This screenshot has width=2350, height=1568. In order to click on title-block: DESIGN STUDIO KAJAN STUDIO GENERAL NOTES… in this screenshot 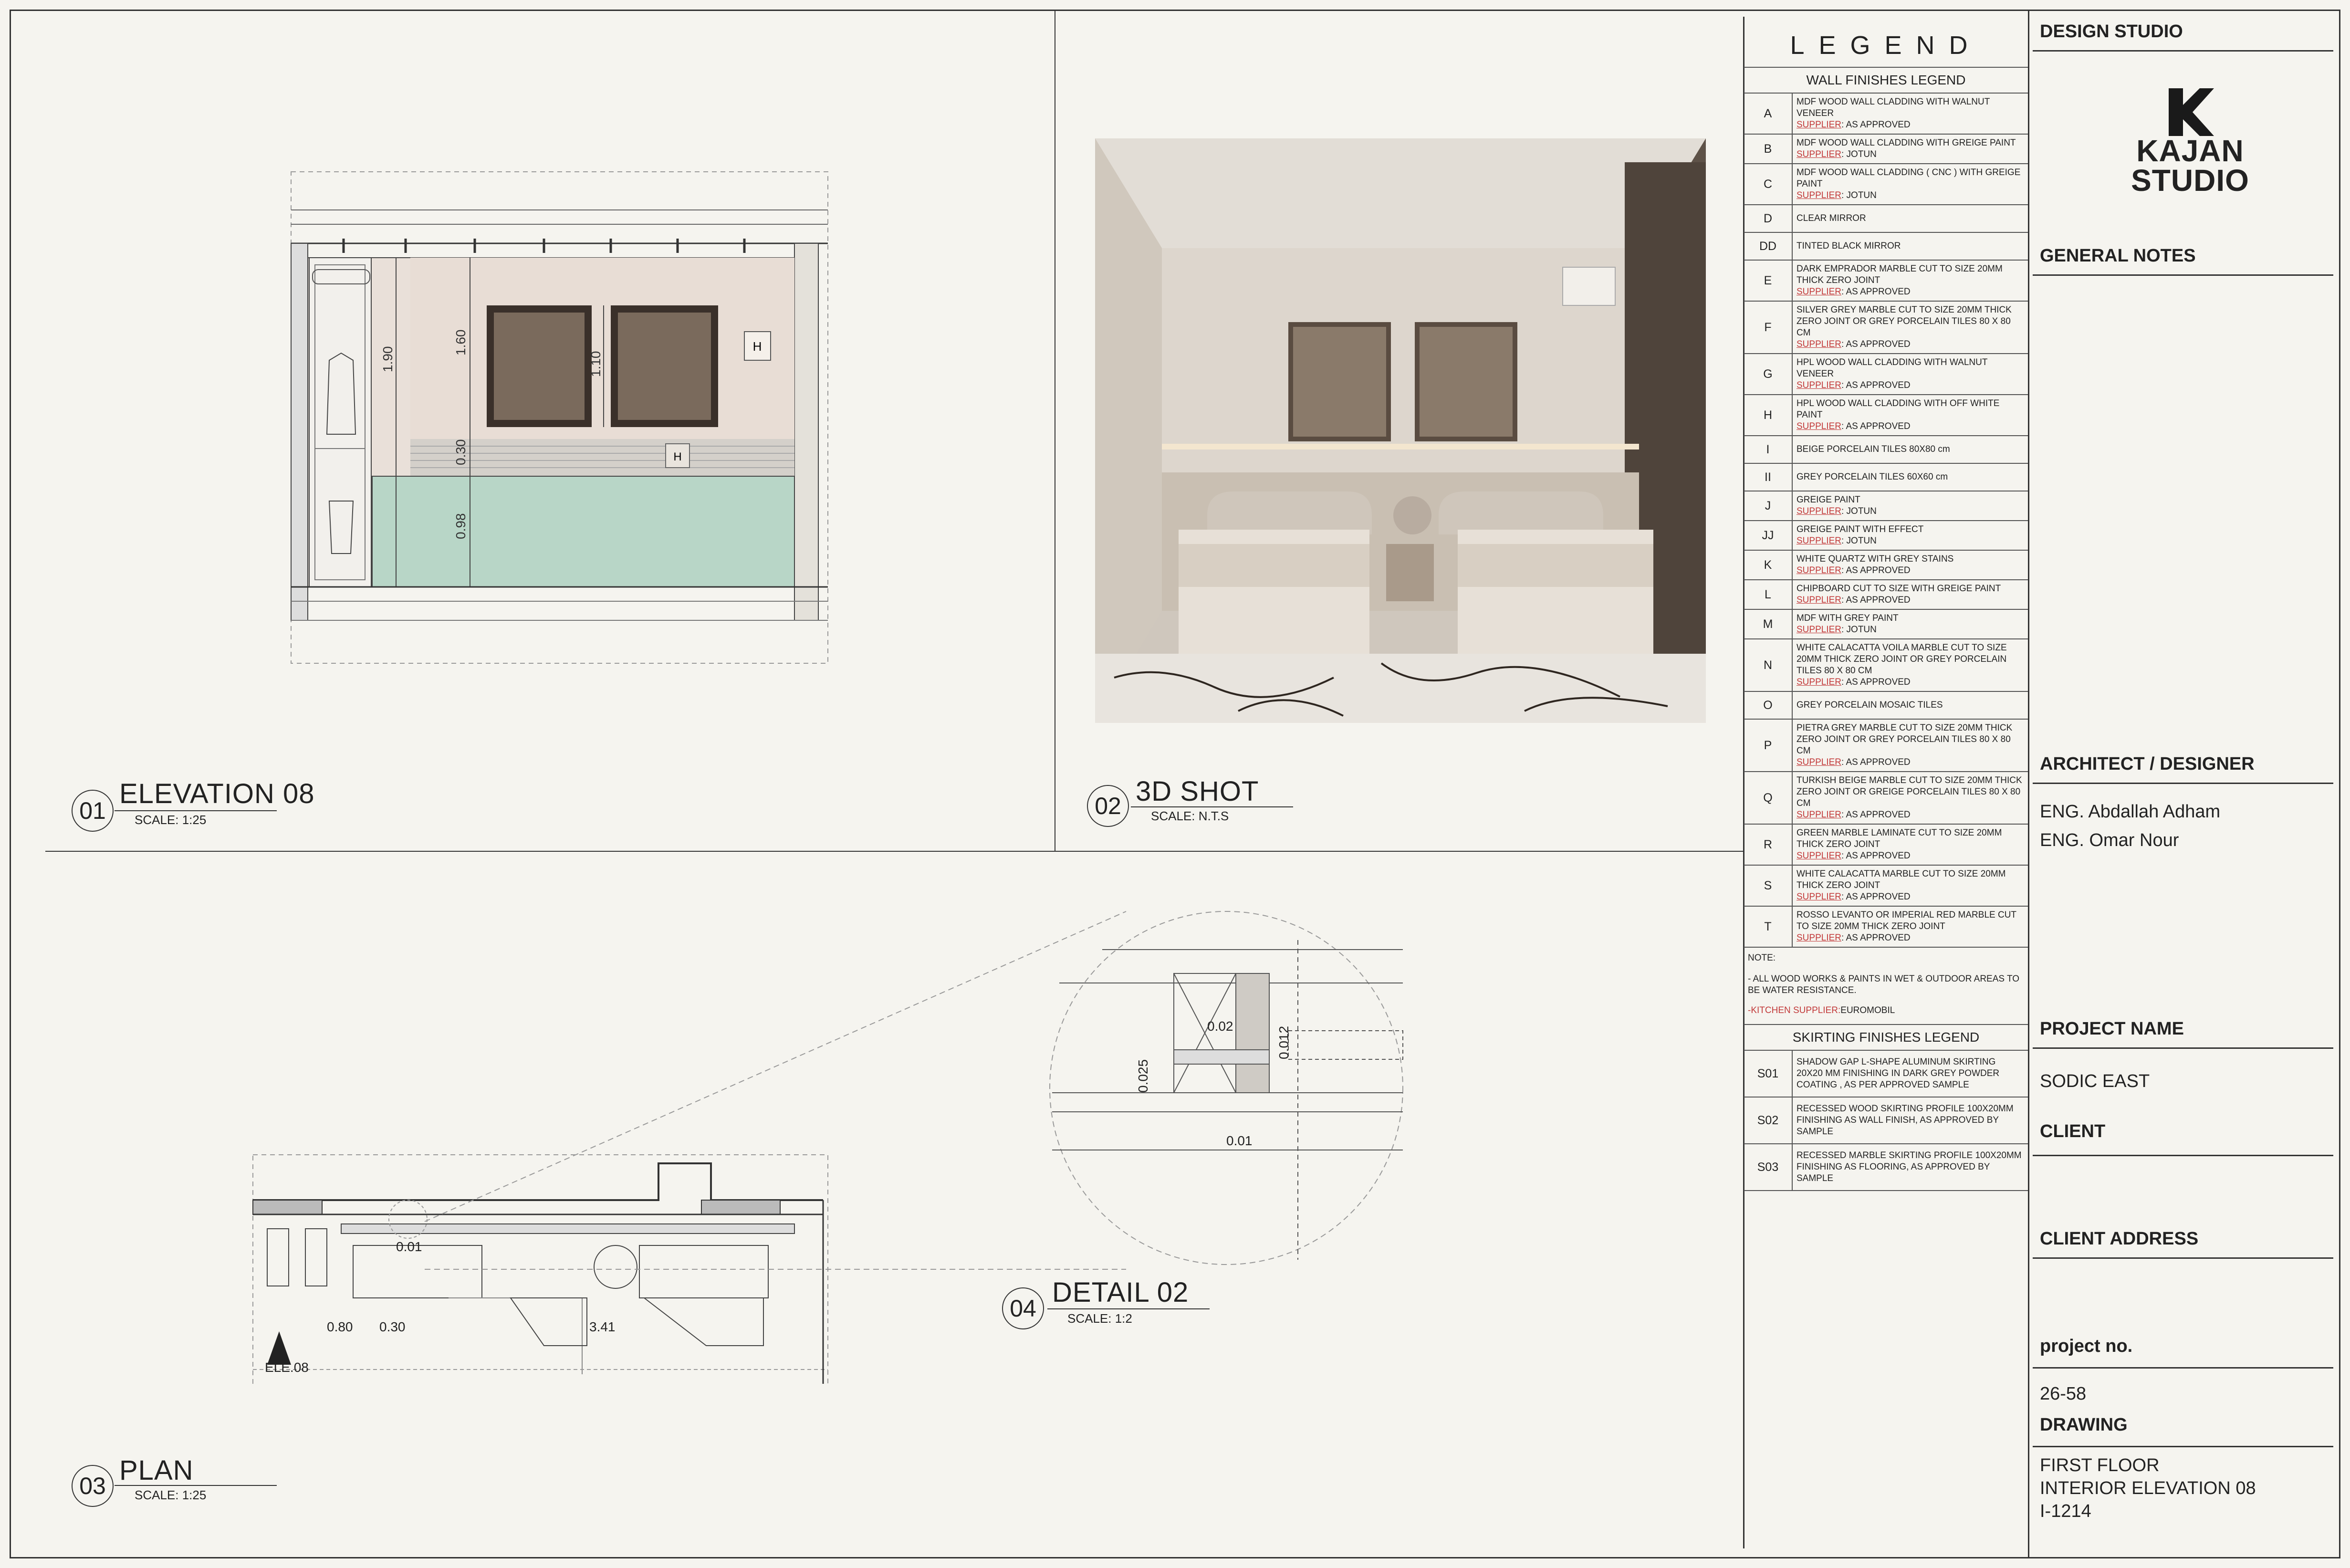, I will do `click(2183, 782)`.